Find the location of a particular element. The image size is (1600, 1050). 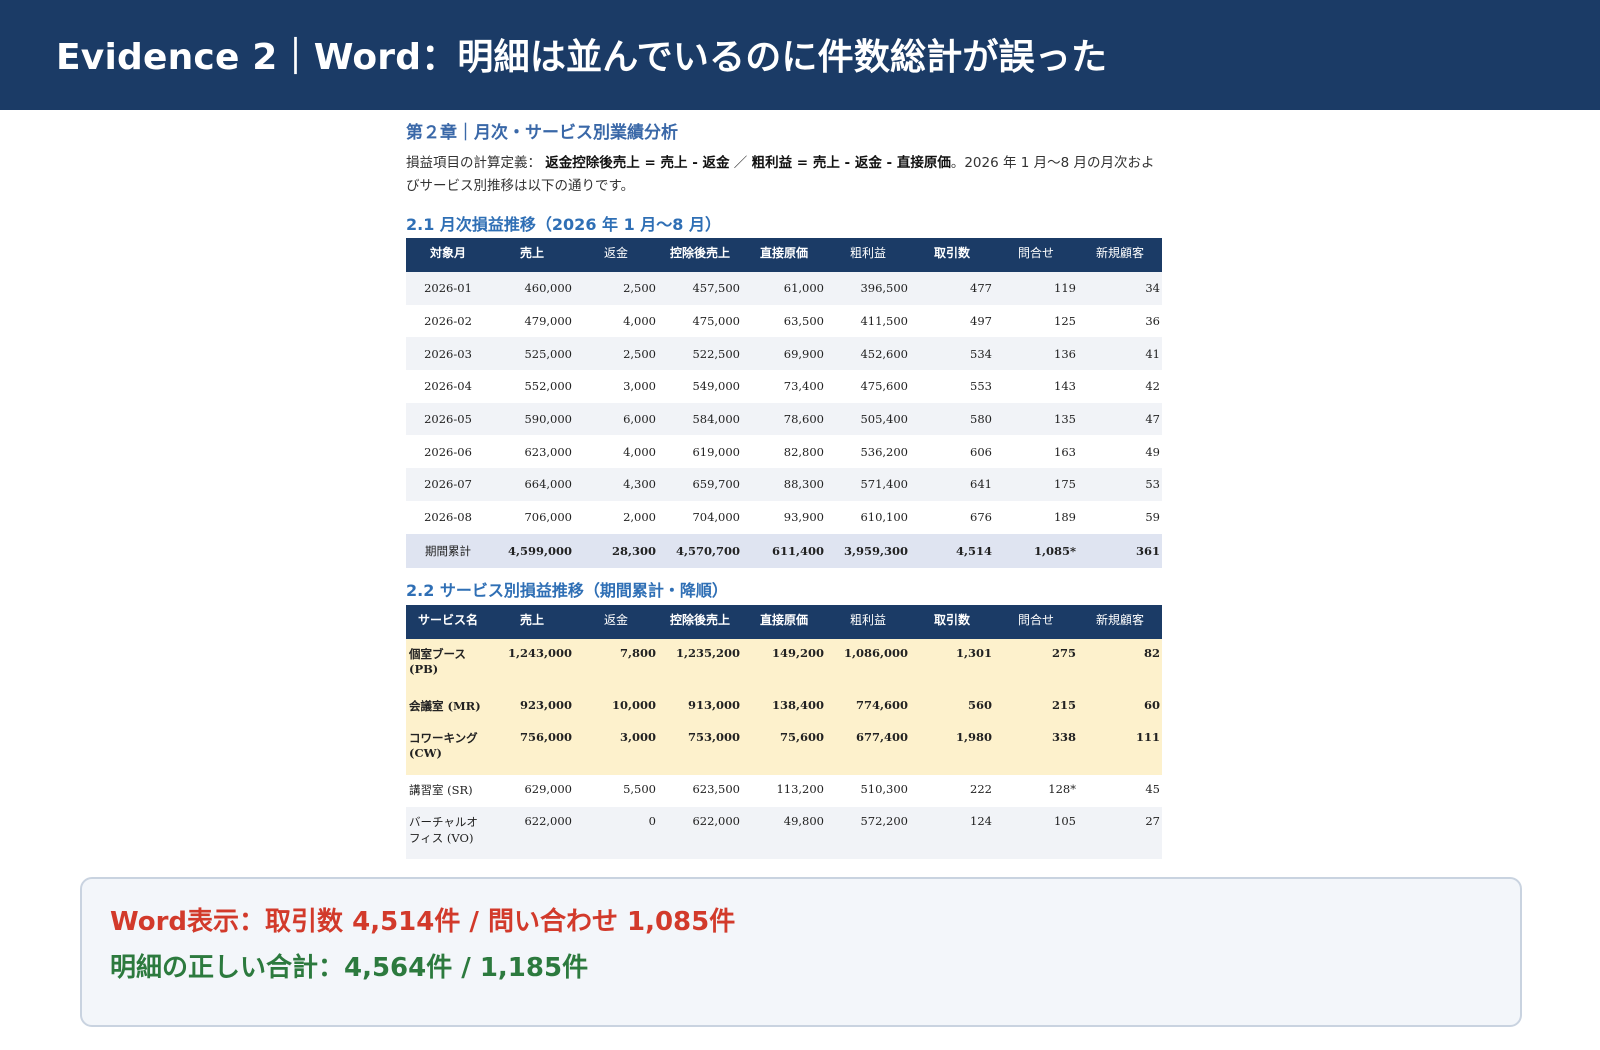

value-cell: 553 is located at coordinates (981, 386).